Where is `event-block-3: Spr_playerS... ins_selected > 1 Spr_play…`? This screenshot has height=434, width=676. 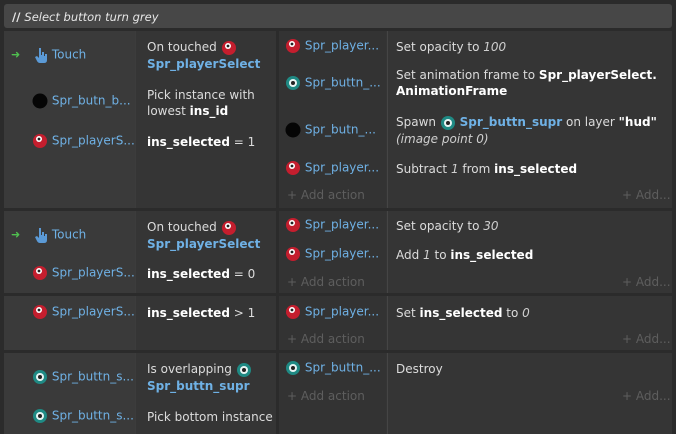 event-block-3: Spr_playerS... ins_selected > 1 Spr_play… is located at coordinates (338, 323).